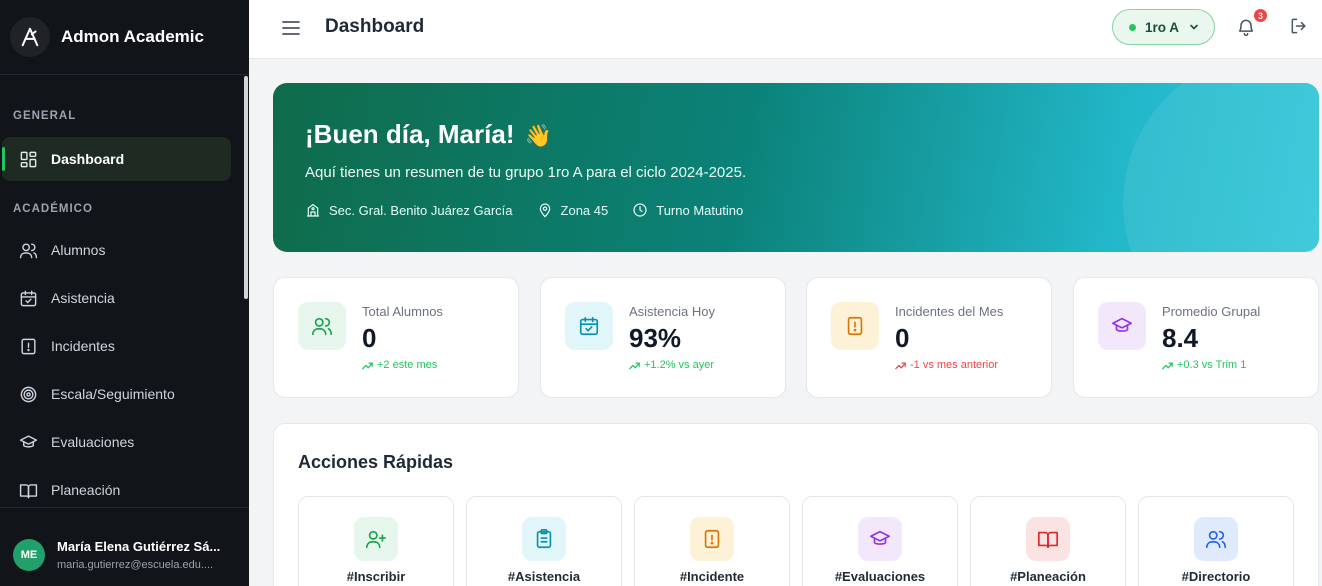 This screenshot has height=586, width=1322. Describe the element at coordinates (113, 394) in the screenshot. I see `sidebar-item-label: Escala/Seguimiento` at that location.